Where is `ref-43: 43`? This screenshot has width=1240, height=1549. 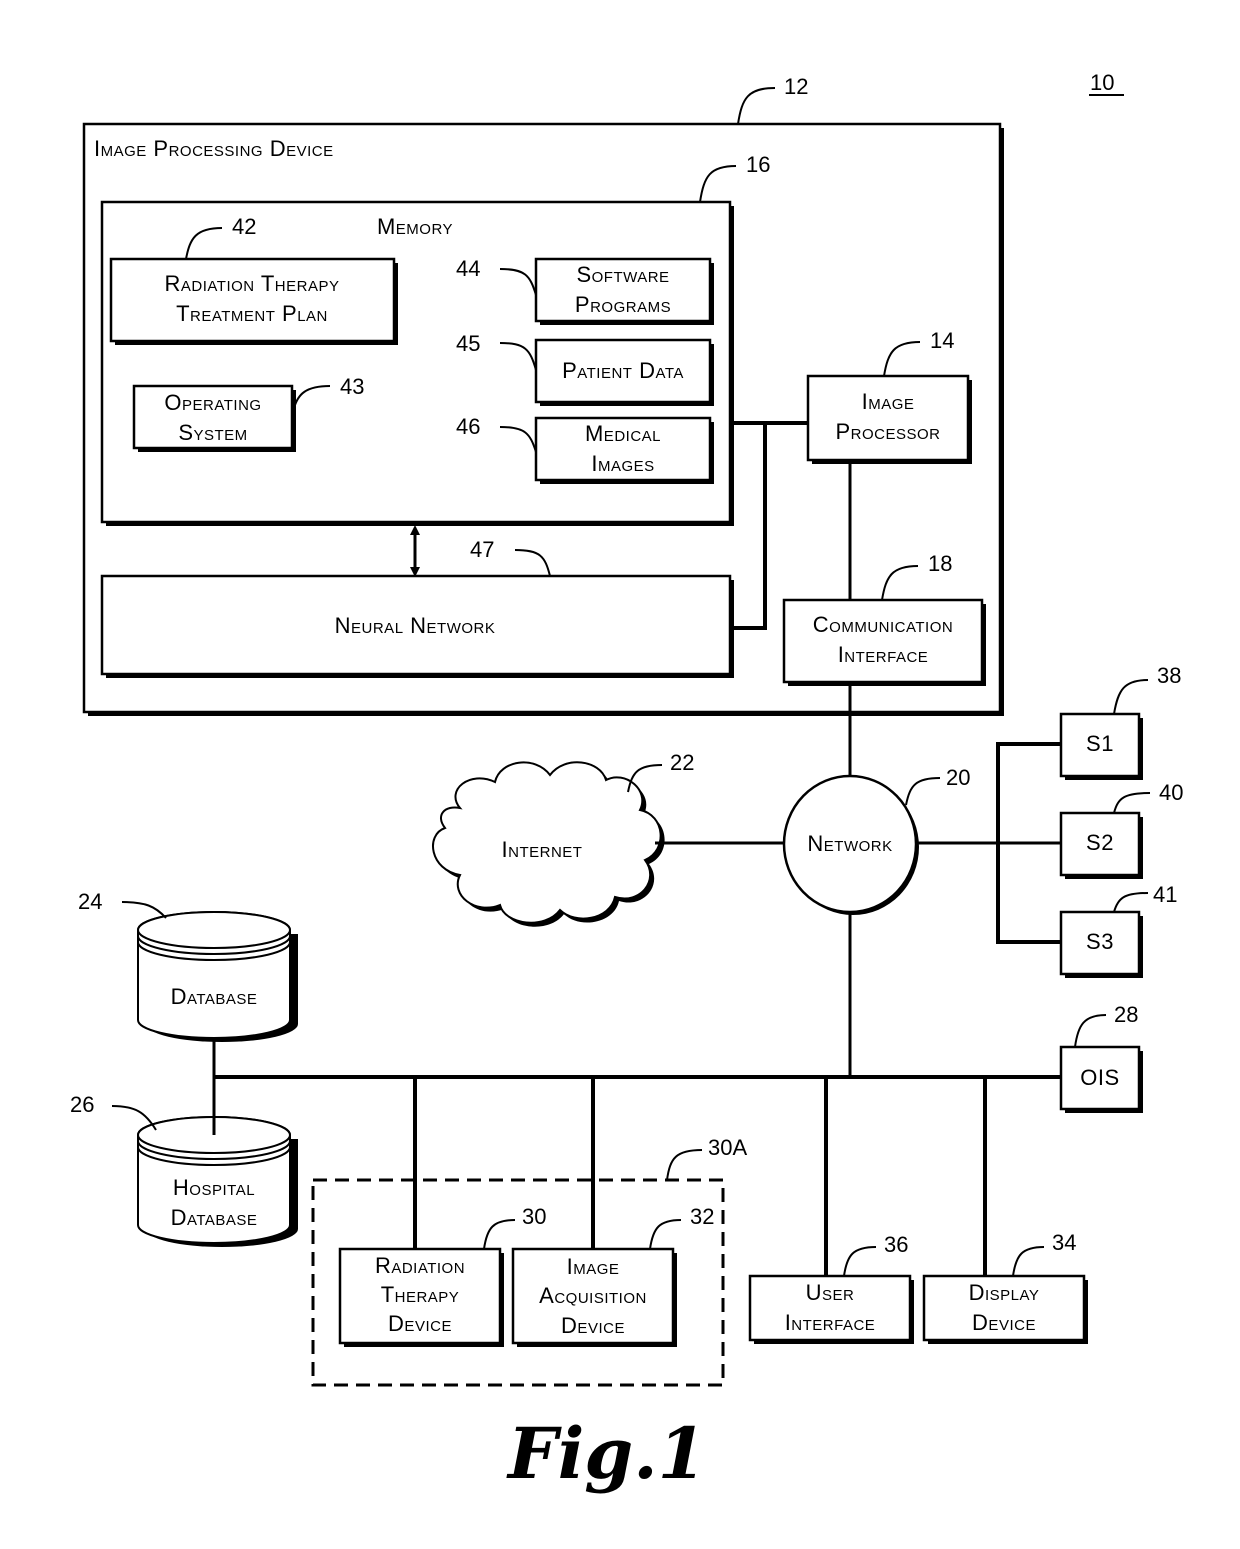
ref-43: 43 is located at coordinates (352, 386).